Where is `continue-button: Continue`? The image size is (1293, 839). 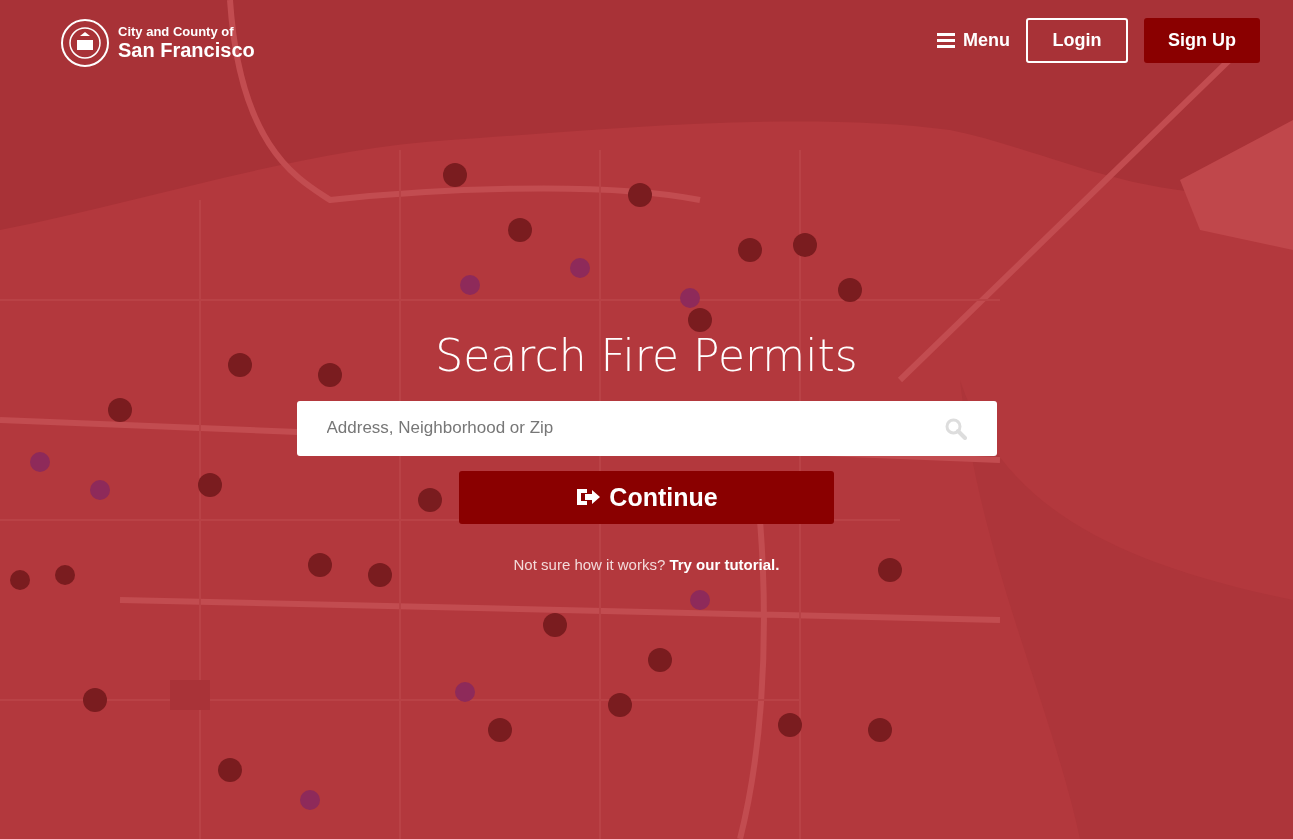 continue-button: Continue is located at coordinates (646, 497).